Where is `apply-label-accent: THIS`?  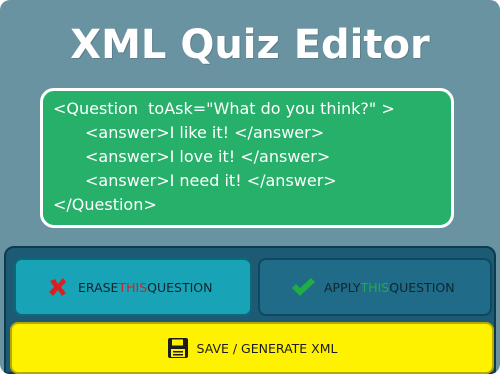
apply-label-accent: THIS is located at coordinates (375, 287).